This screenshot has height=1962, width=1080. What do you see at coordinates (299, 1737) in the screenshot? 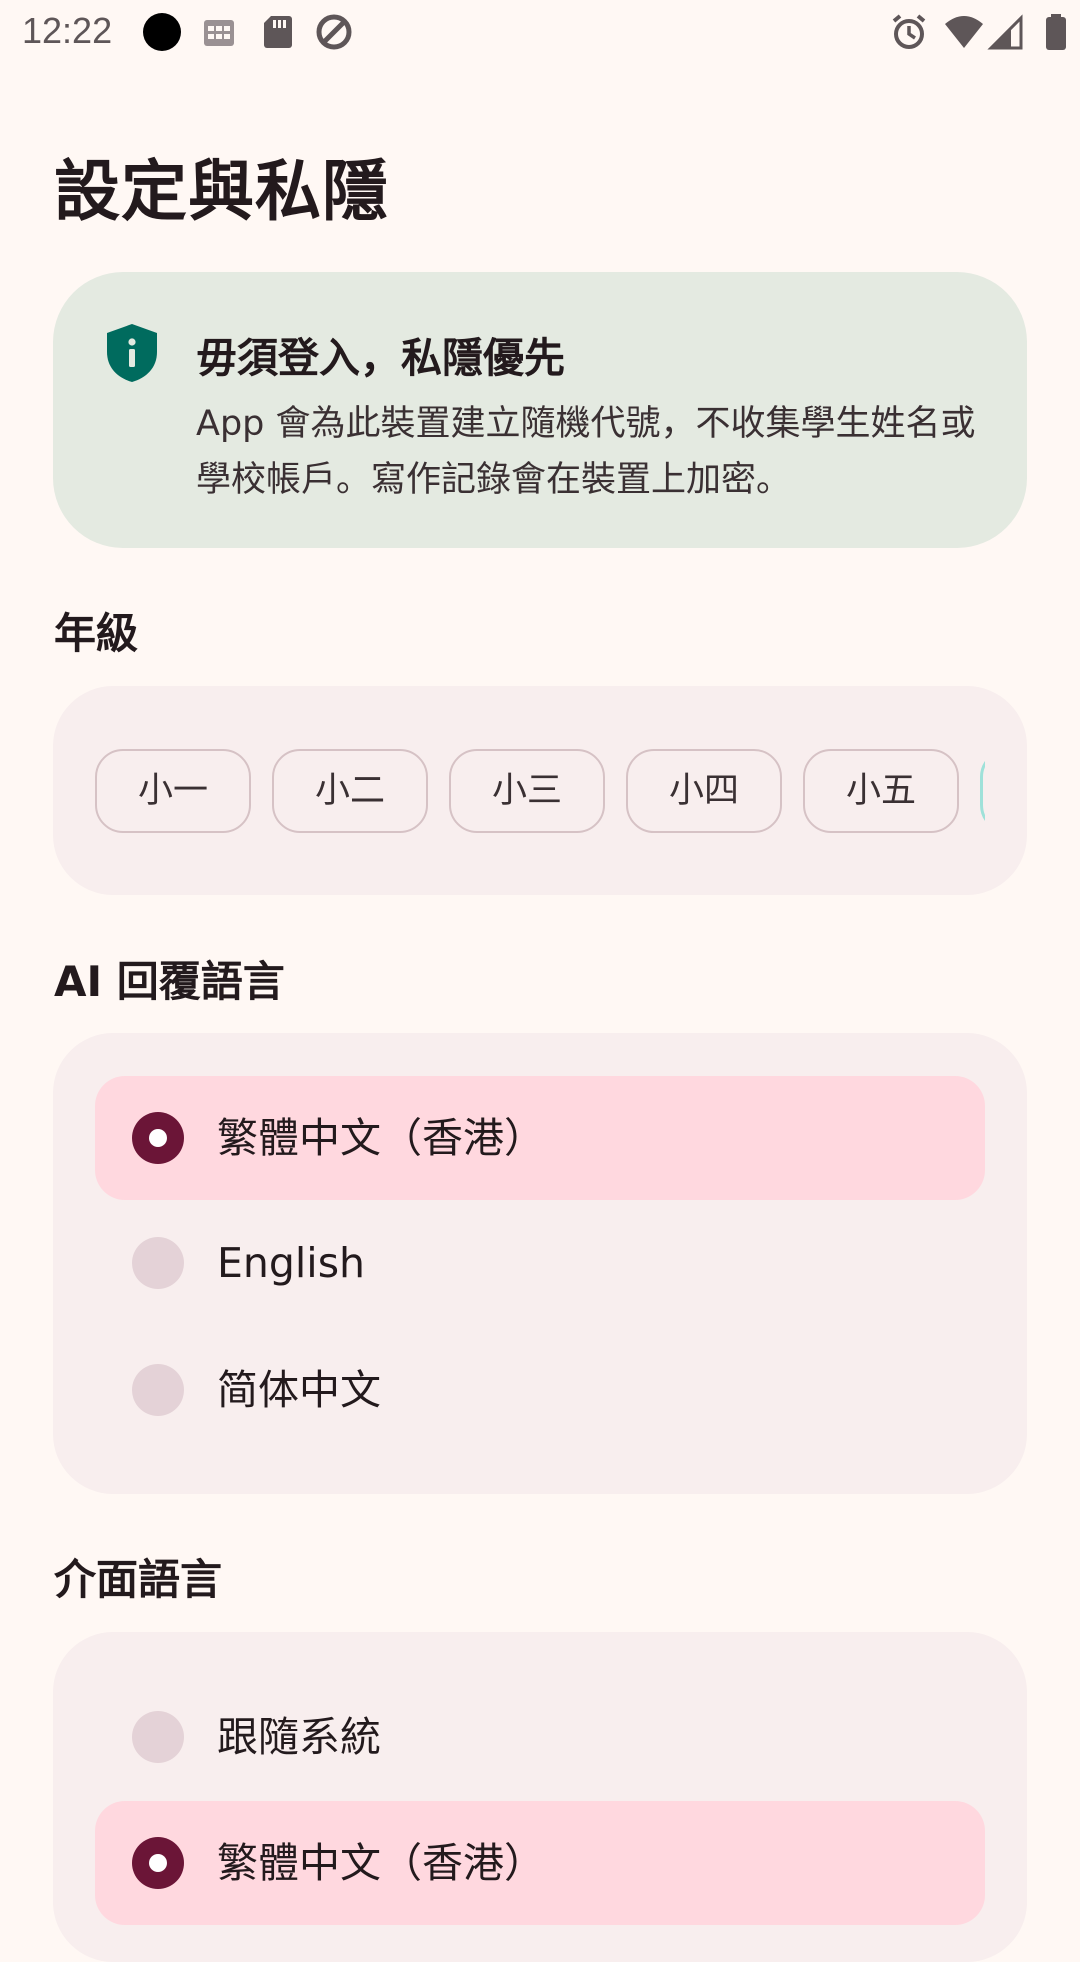
I see `ui-language-option-label: 跟隨系統` at bounding box center [299, 1737].